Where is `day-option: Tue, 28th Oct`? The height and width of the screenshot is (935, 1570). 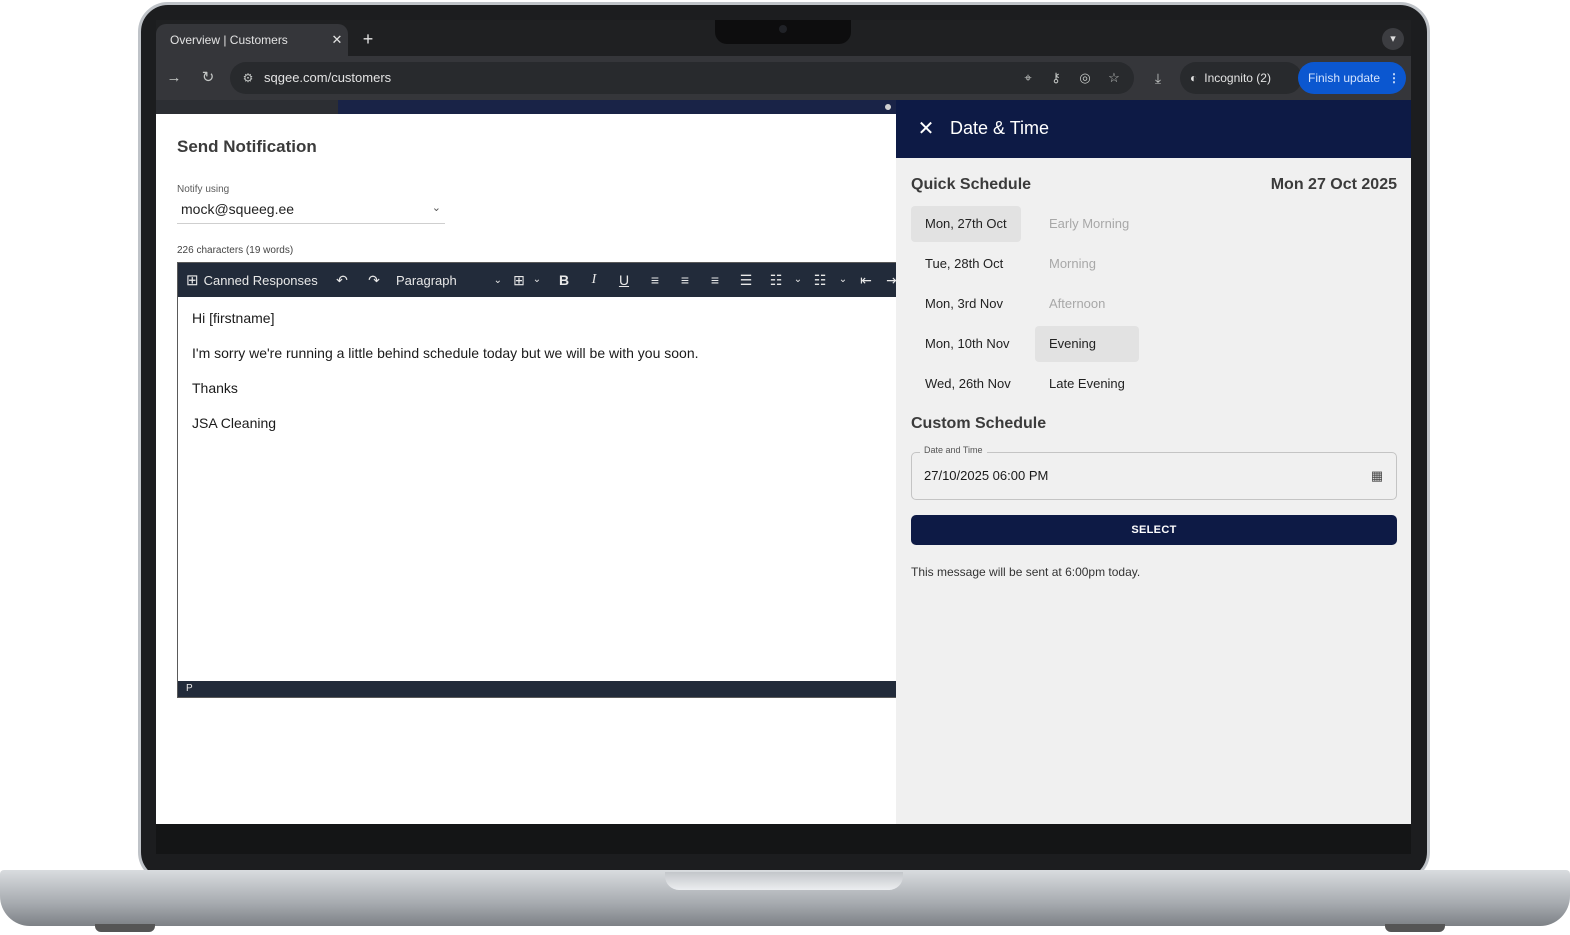 day-option: Tue, 28th Oct is located at coordinates (966, 264).